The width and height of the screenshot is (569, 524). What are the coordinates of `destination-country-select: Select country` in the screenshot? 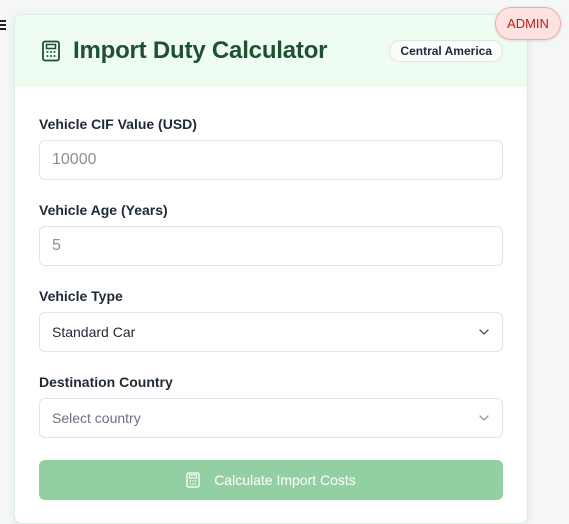 It's located at (271, 418).